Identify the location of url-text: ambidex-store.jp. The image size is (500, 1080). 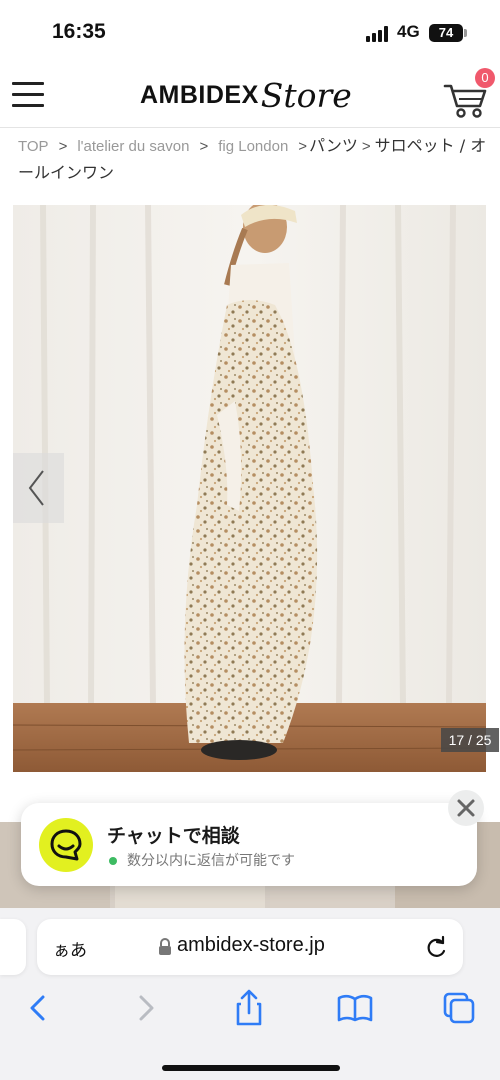
(251, 945).